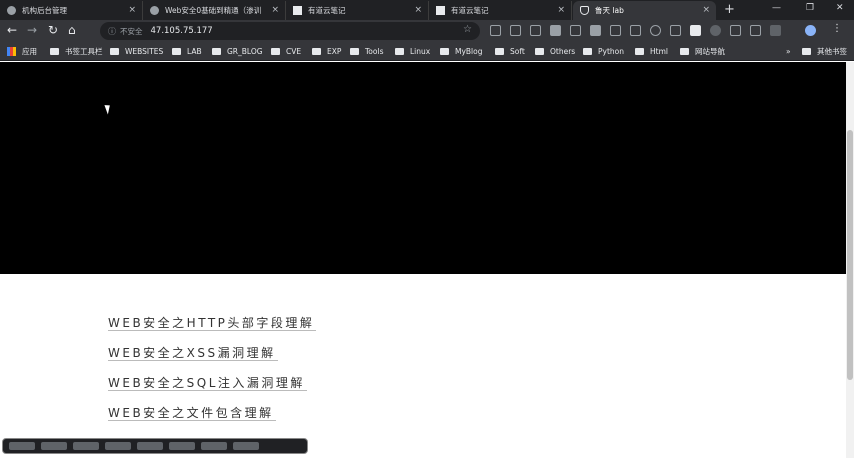 The image size is (854, 458). Describe the element at coordinates (192, 412) in the screenshot. I see `post-link: WEB安全之文件包含理解` at that location.